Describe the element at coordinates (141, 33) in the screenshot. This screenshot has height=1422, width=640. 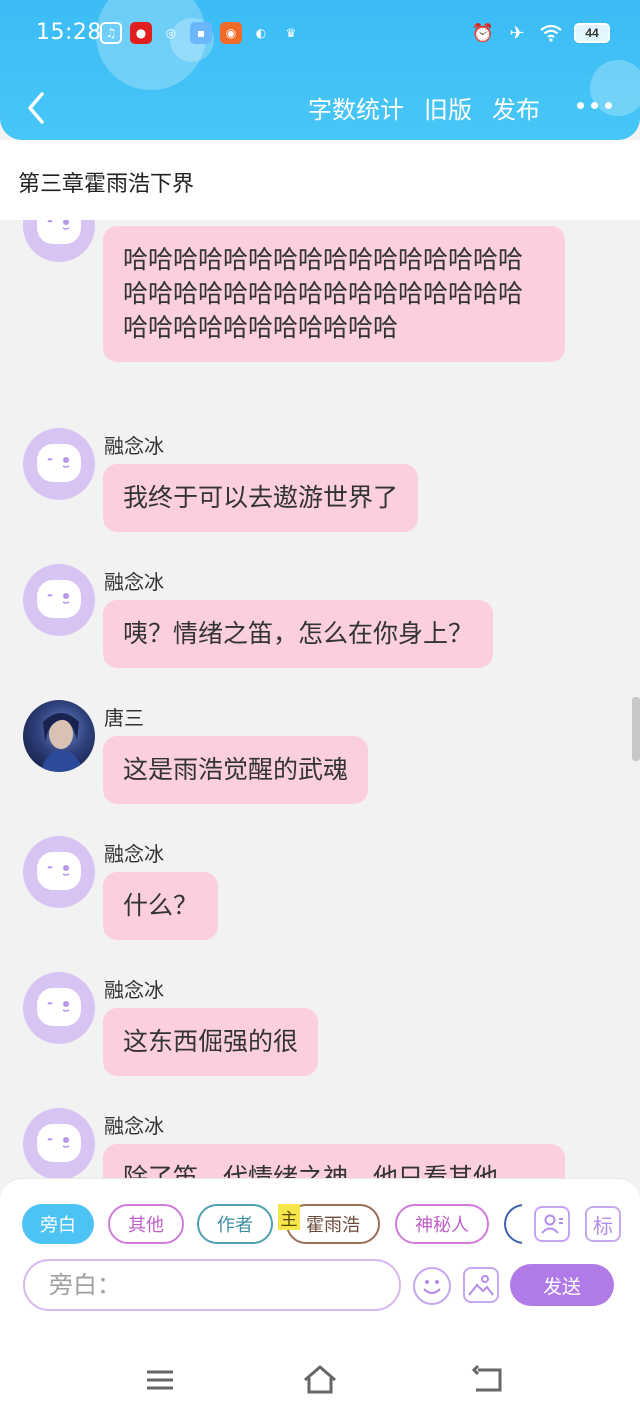
I see `red-app-icon: ●` at that location.